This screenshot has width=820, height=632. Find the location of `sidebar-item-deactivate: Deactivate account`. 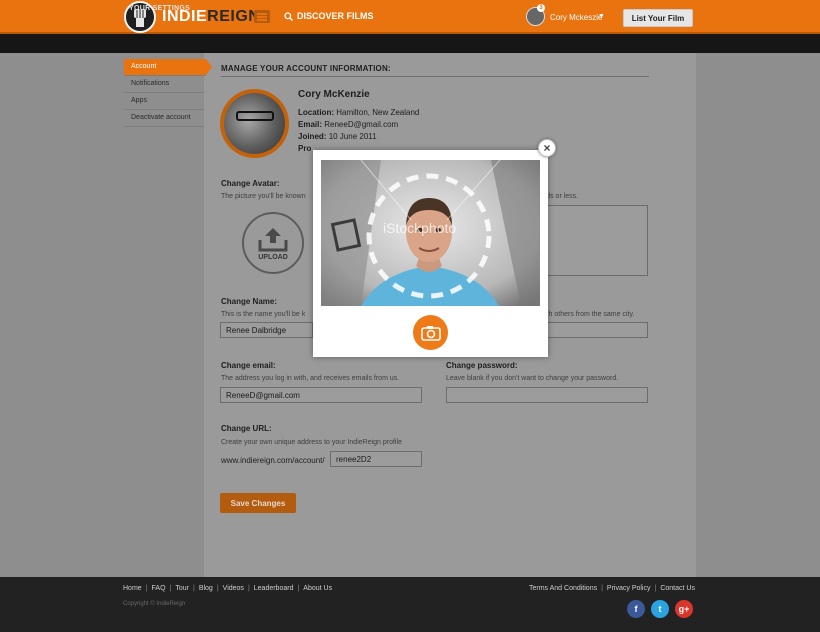

sidebar-item-deactivate: Deactivate account is located at coordinates (164, 118).